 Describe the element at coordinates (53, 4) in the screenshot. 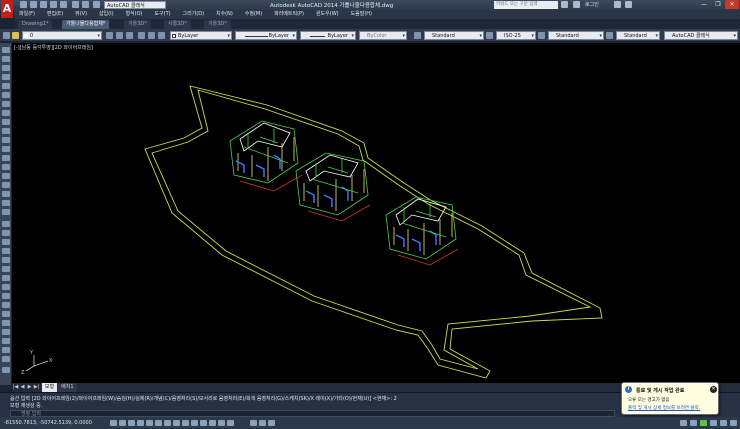

I see `save-as-icon` at that location.